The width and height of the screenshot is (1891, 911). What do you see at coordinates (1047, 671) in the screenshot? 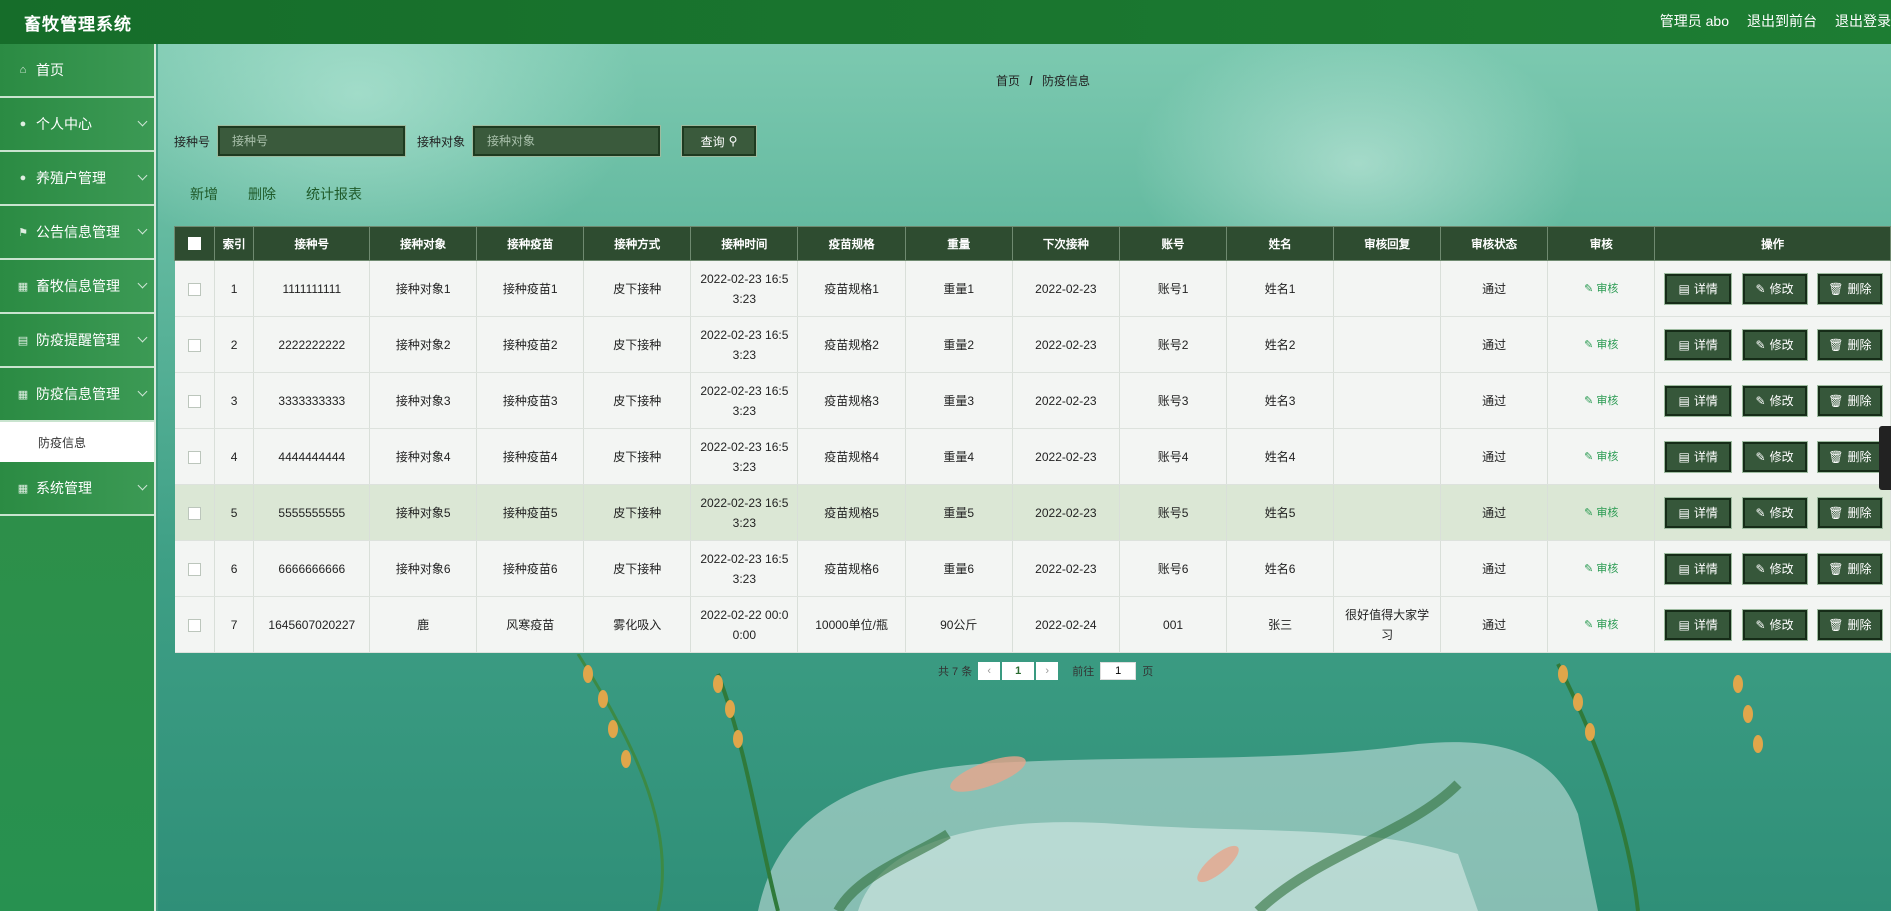
I see `next-page-button: ›` at bounding box center [1047, 671].